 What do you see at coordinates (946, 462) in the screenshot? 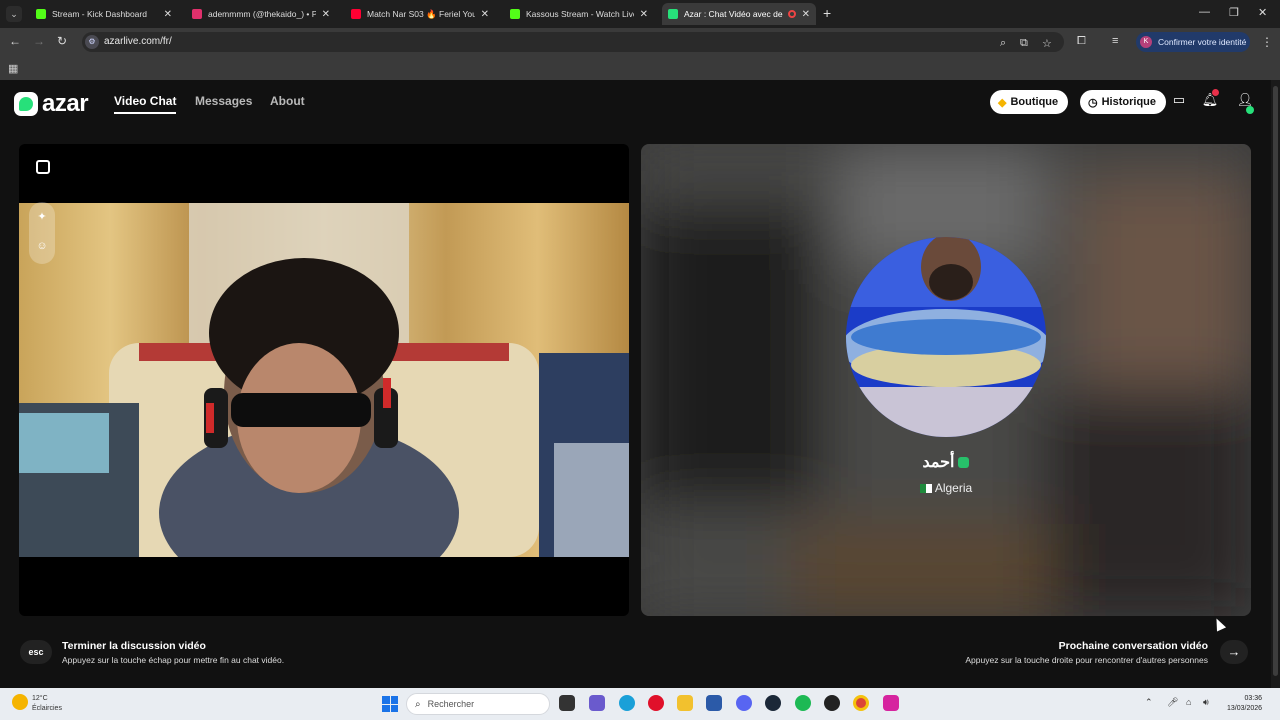
I see `peer-name: أحمد` at bounding box center [946, 462].